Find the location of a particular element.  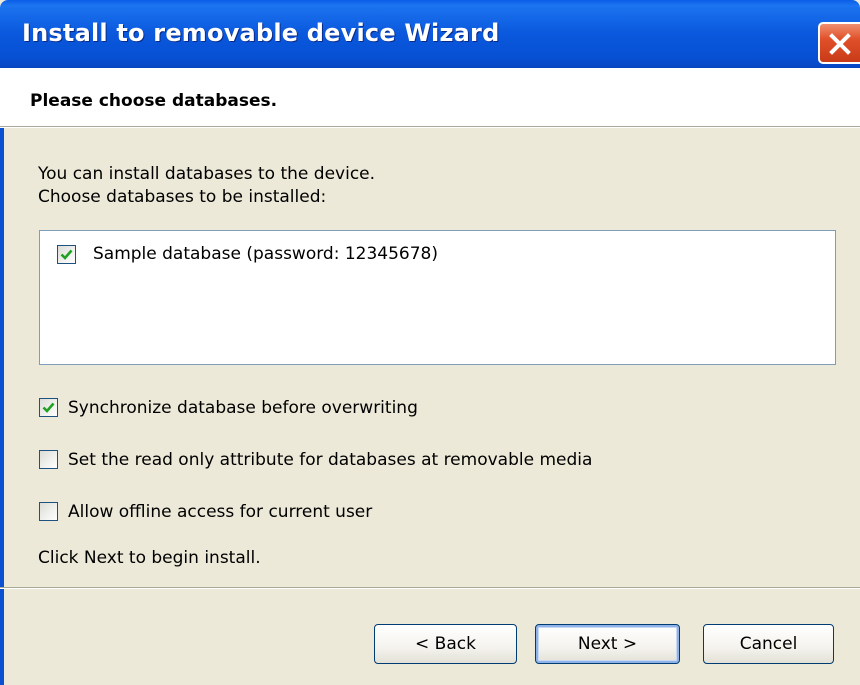

title-bar: Install to removable device Wizard is located at coordinates (430, 34).